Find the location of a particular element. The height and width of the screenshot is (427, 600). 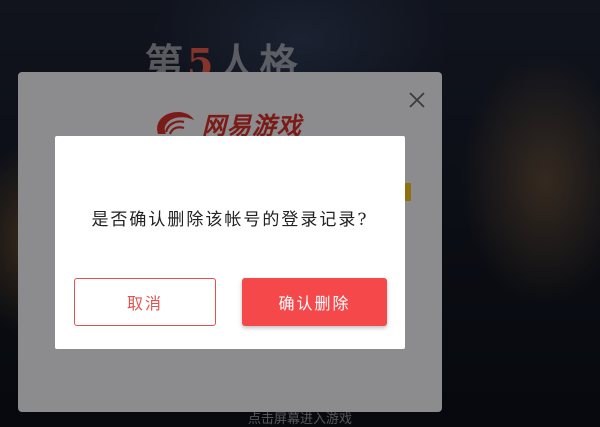

cancel-button: 取消 is located at coordinates (145, 302).